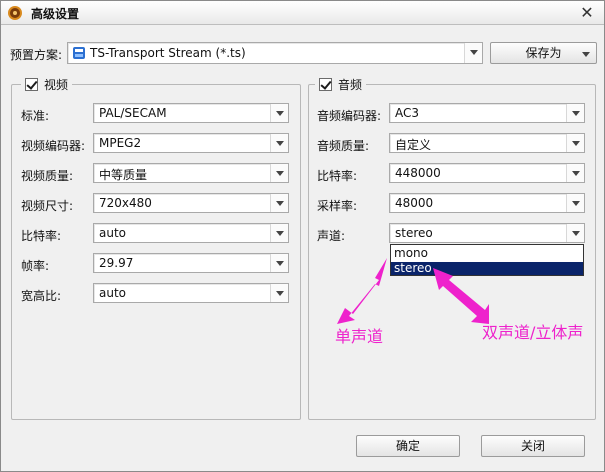  Describe the element at coordinates (461, 296) in the screenshot. I see `annotation-arrow-stereo` at that location.